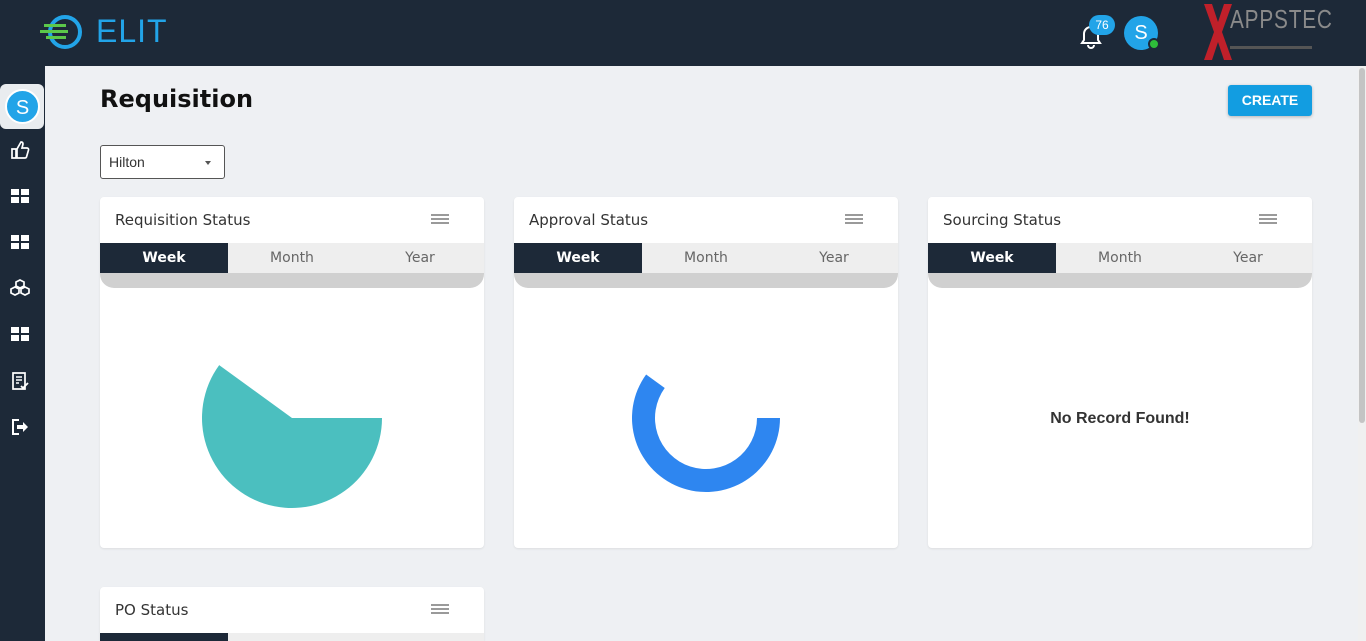  What do you see at coordinates (1281, 19) in the screenshot?
I see `brand-text: APPSTEC` at bounding box center [1281, 19].